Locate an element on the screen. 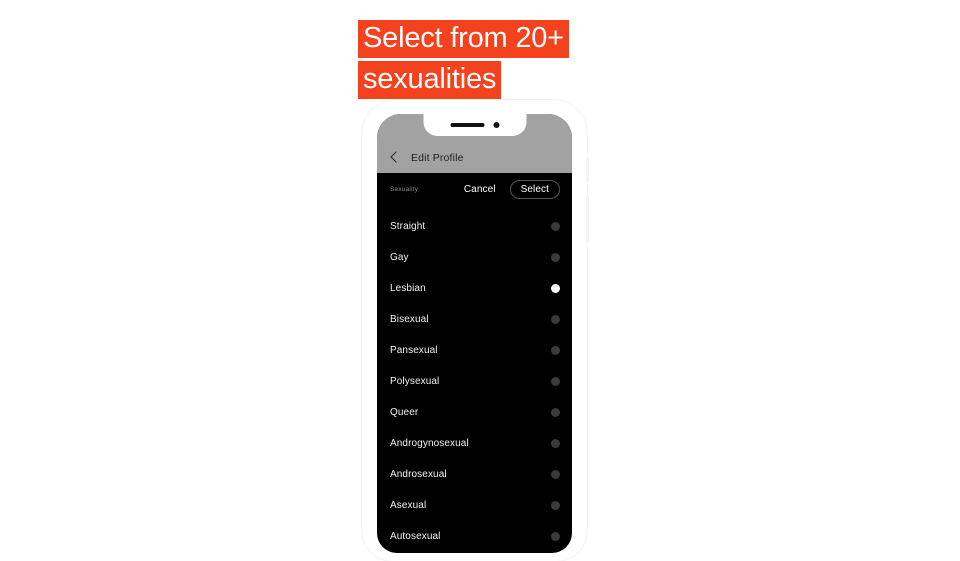 This screenshot has width=960, height=561. option-row: Androgynosexual is located at coordinates (474, 443).